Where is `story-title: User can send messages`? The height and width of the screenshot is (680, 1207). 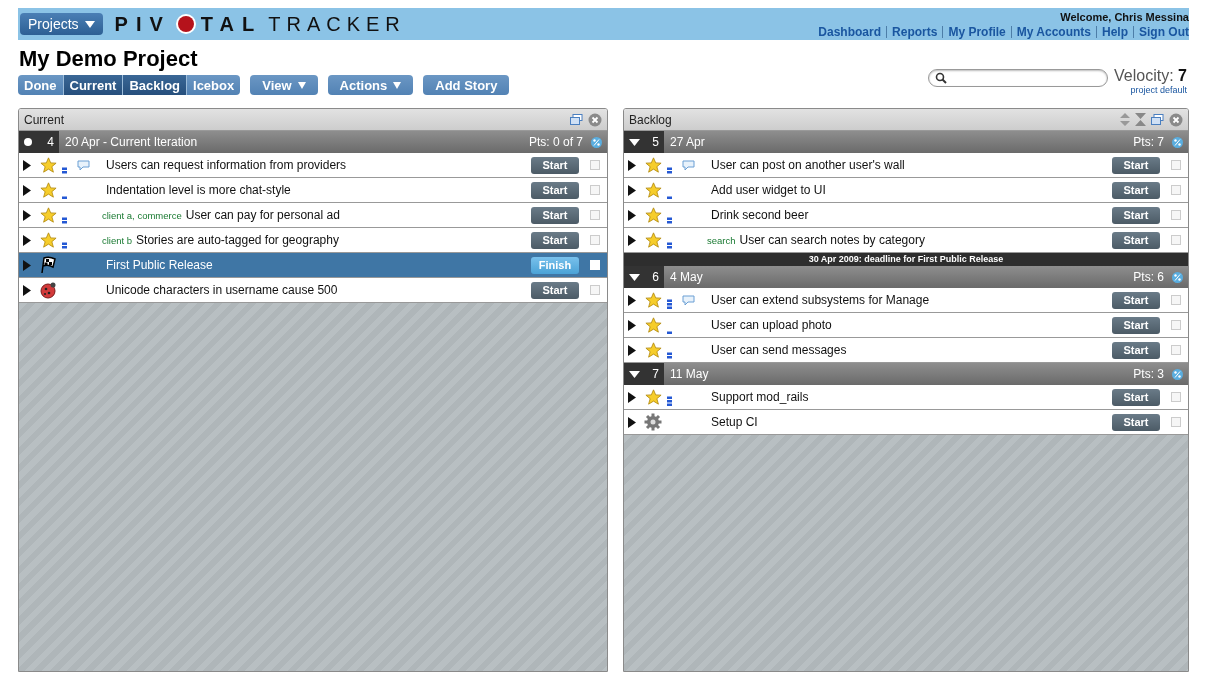 story-title: User can send messages is located at coordinates (779, 350).